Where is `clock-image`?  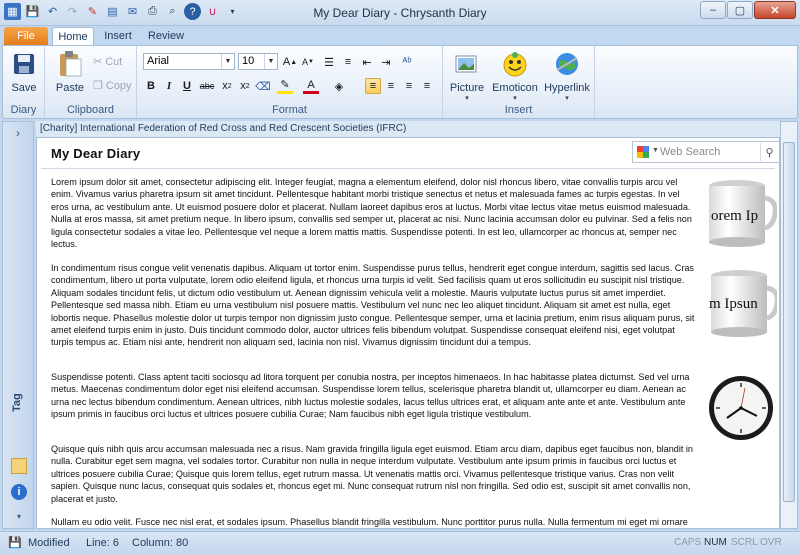
clock-image is located at coordinates (741, 408).